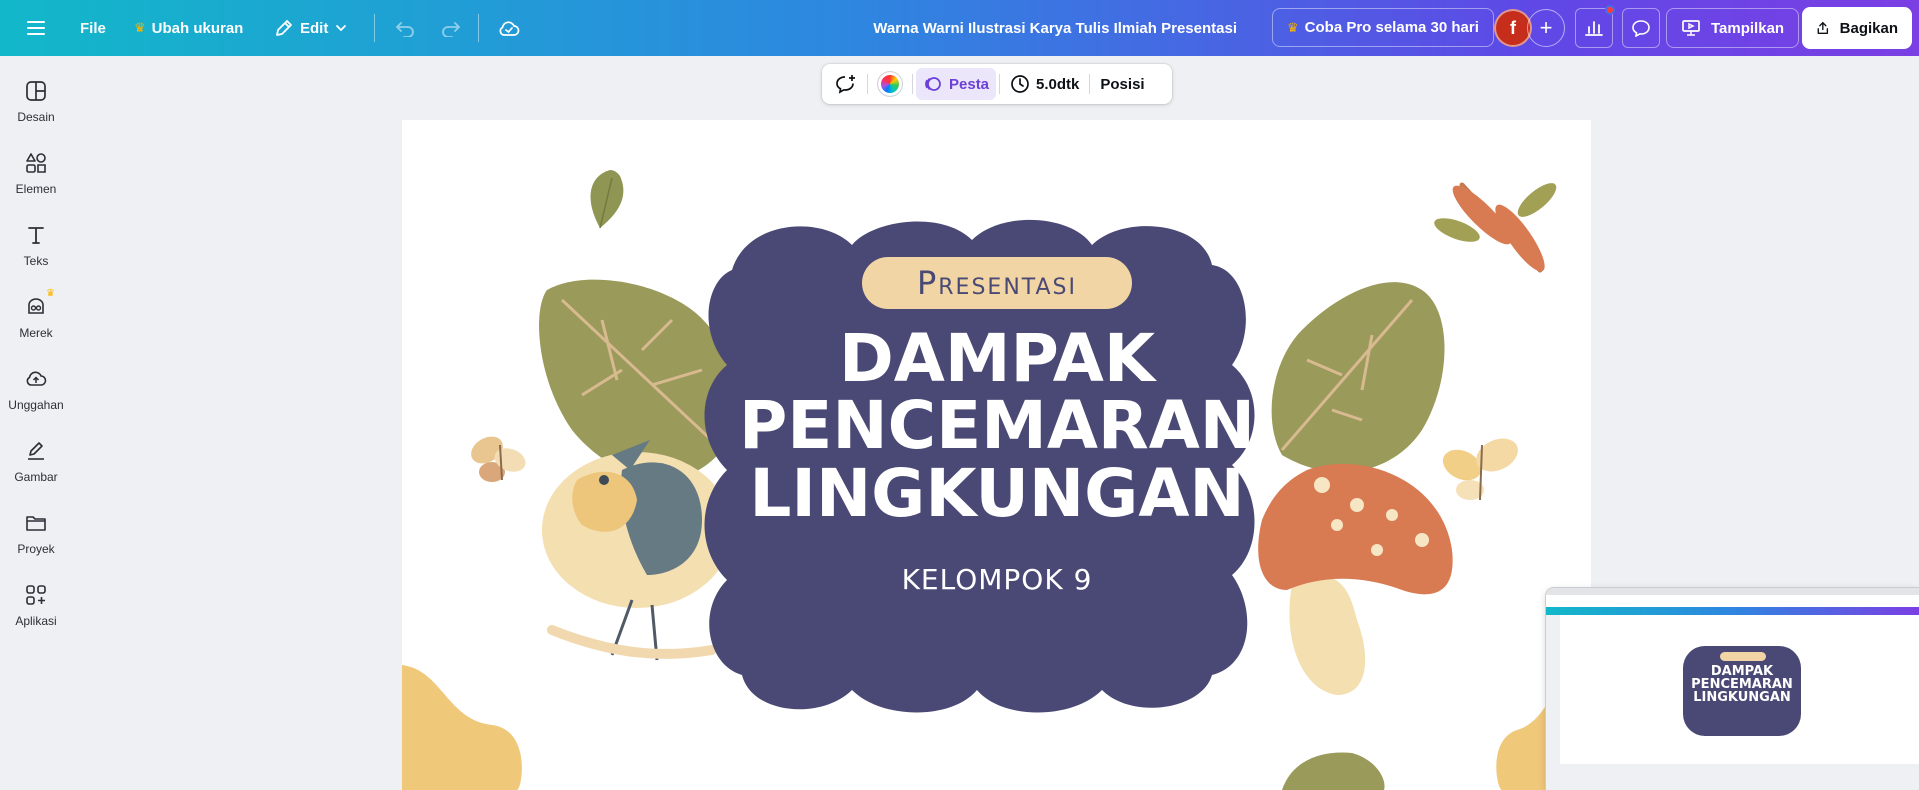 This screenshot has width=1919, height=790. Describe the element at coordinates (1732, 591) in the screenshot. I see `preview-browser-bar` at that location.